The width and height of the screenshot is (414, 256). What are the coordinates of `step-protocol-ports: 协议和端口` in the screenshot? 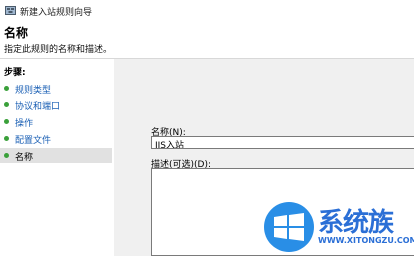 It's located at (56, 104).